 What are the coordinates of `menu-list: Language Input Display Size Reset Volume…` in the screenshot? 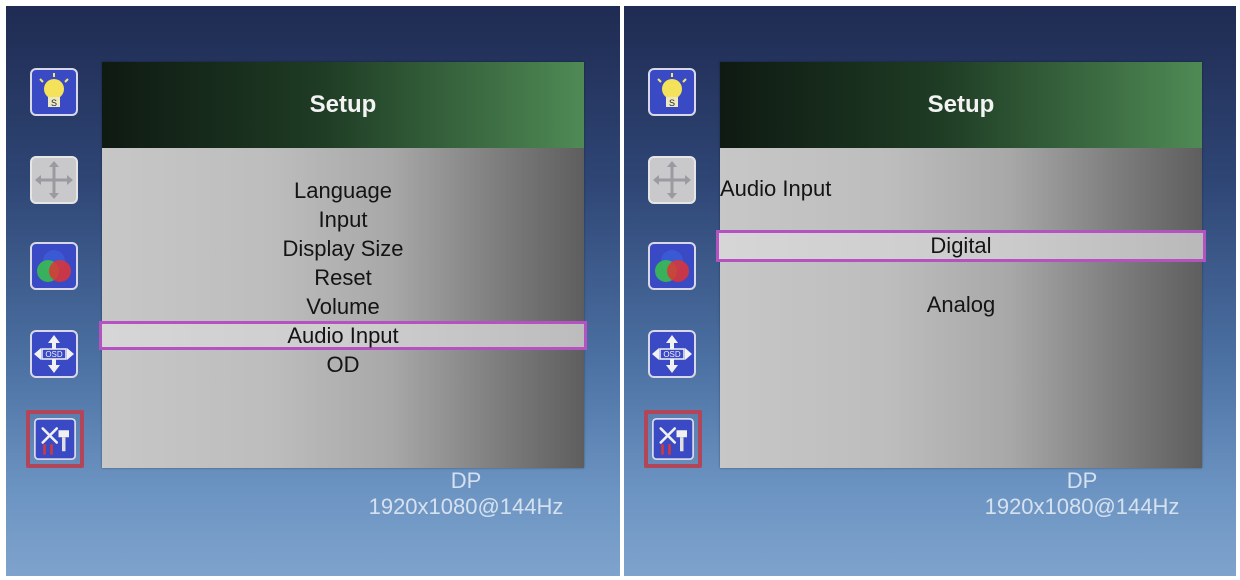 It's located at (343, 277).